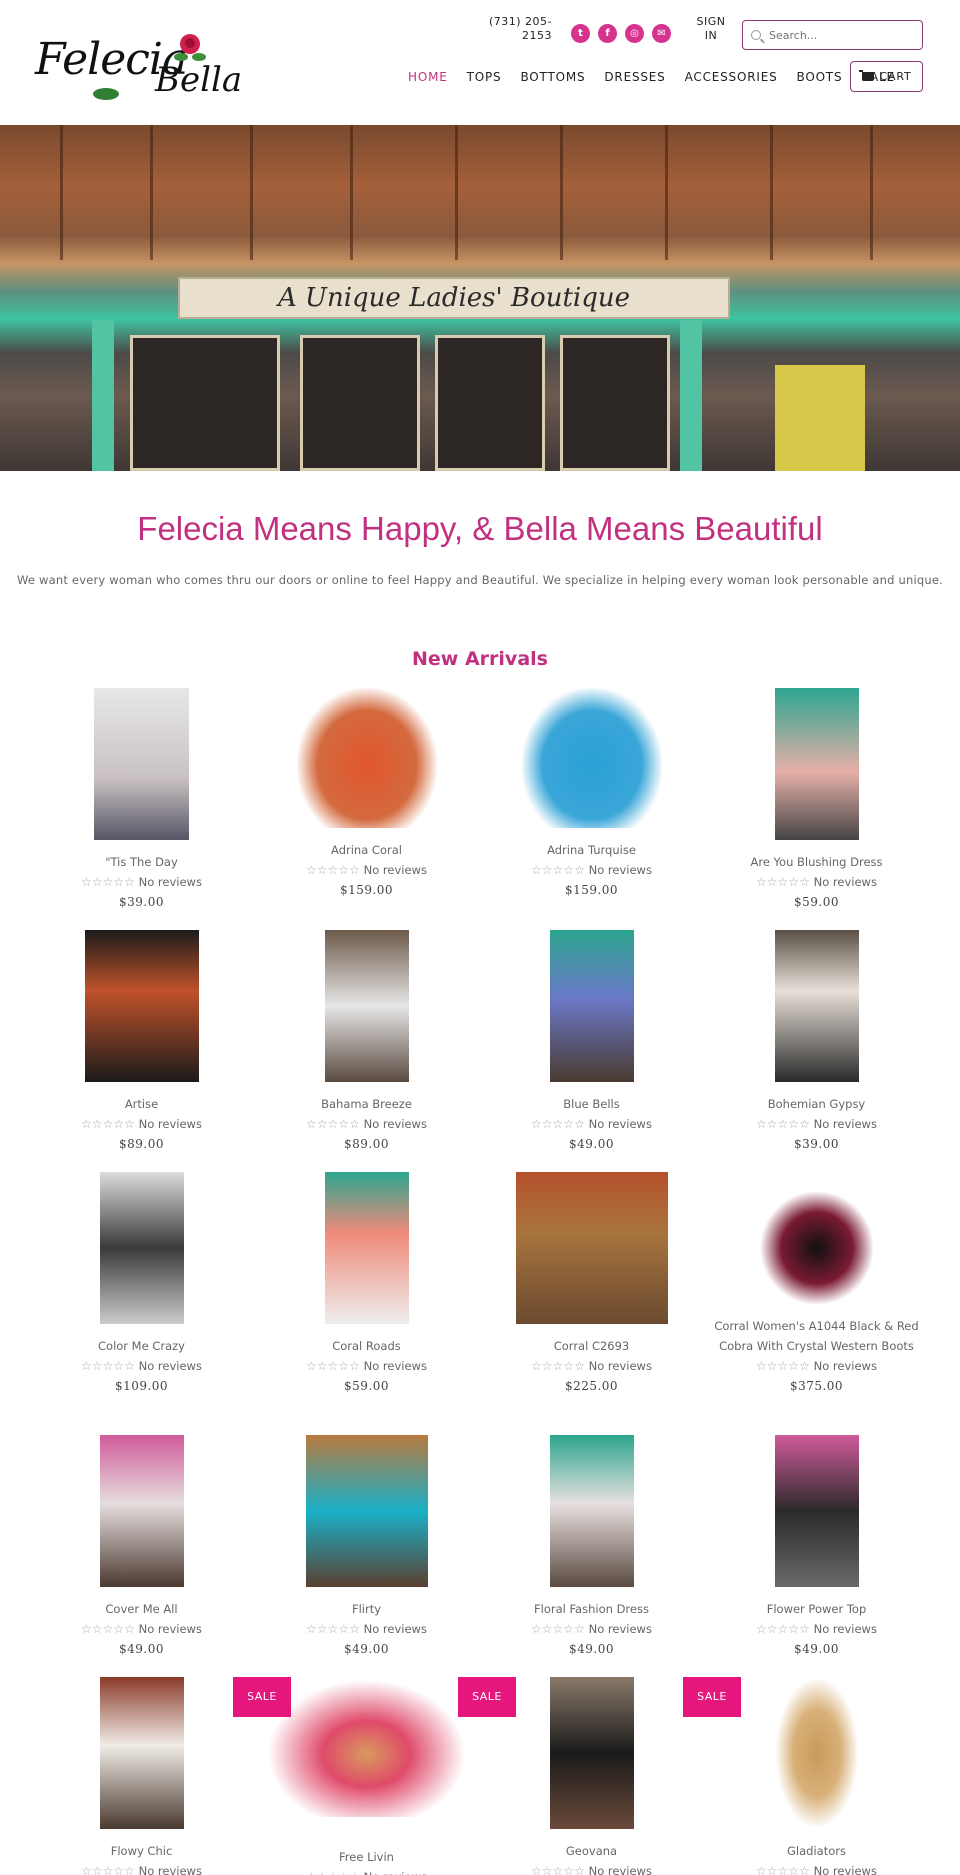 This screenshot has height=1875, width=960. I want to click on product-card: Bohemian Gypsy ☆☆☆☆☆ No reviews $39.00, so click(816, 1042).